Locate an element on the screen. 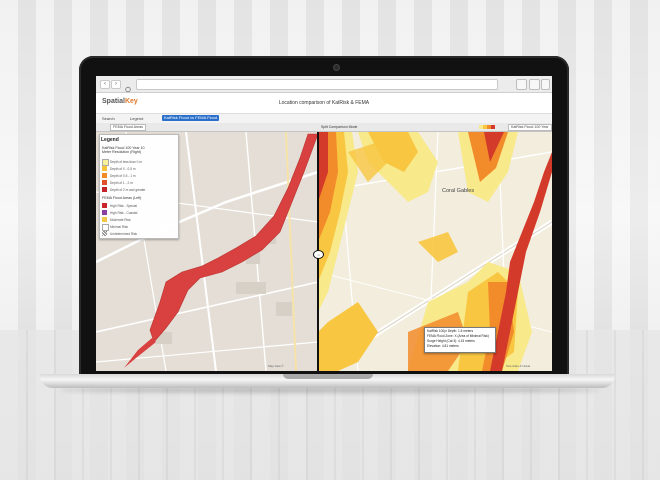  right-layer-select: KatRisk Flood 100 Year is located at coordinates (530, 127).